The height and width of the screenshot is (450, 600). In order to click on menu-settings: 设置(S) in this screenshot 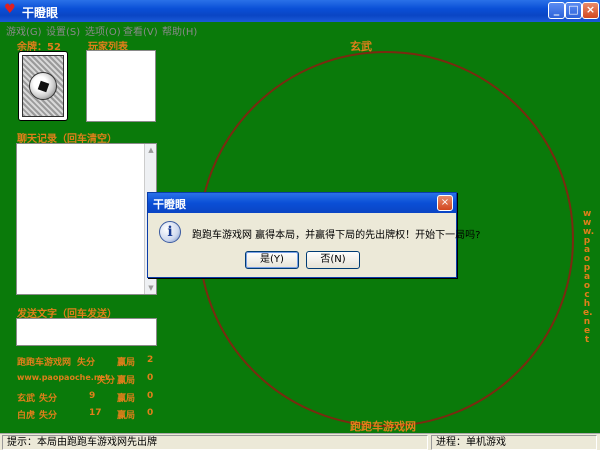, I will do `click(63, 30)`.